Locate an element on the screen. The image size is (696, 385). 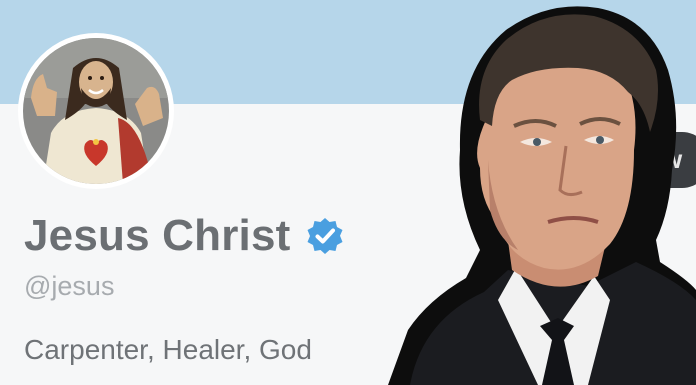
avatar-image is located at coordinates (96, 111).